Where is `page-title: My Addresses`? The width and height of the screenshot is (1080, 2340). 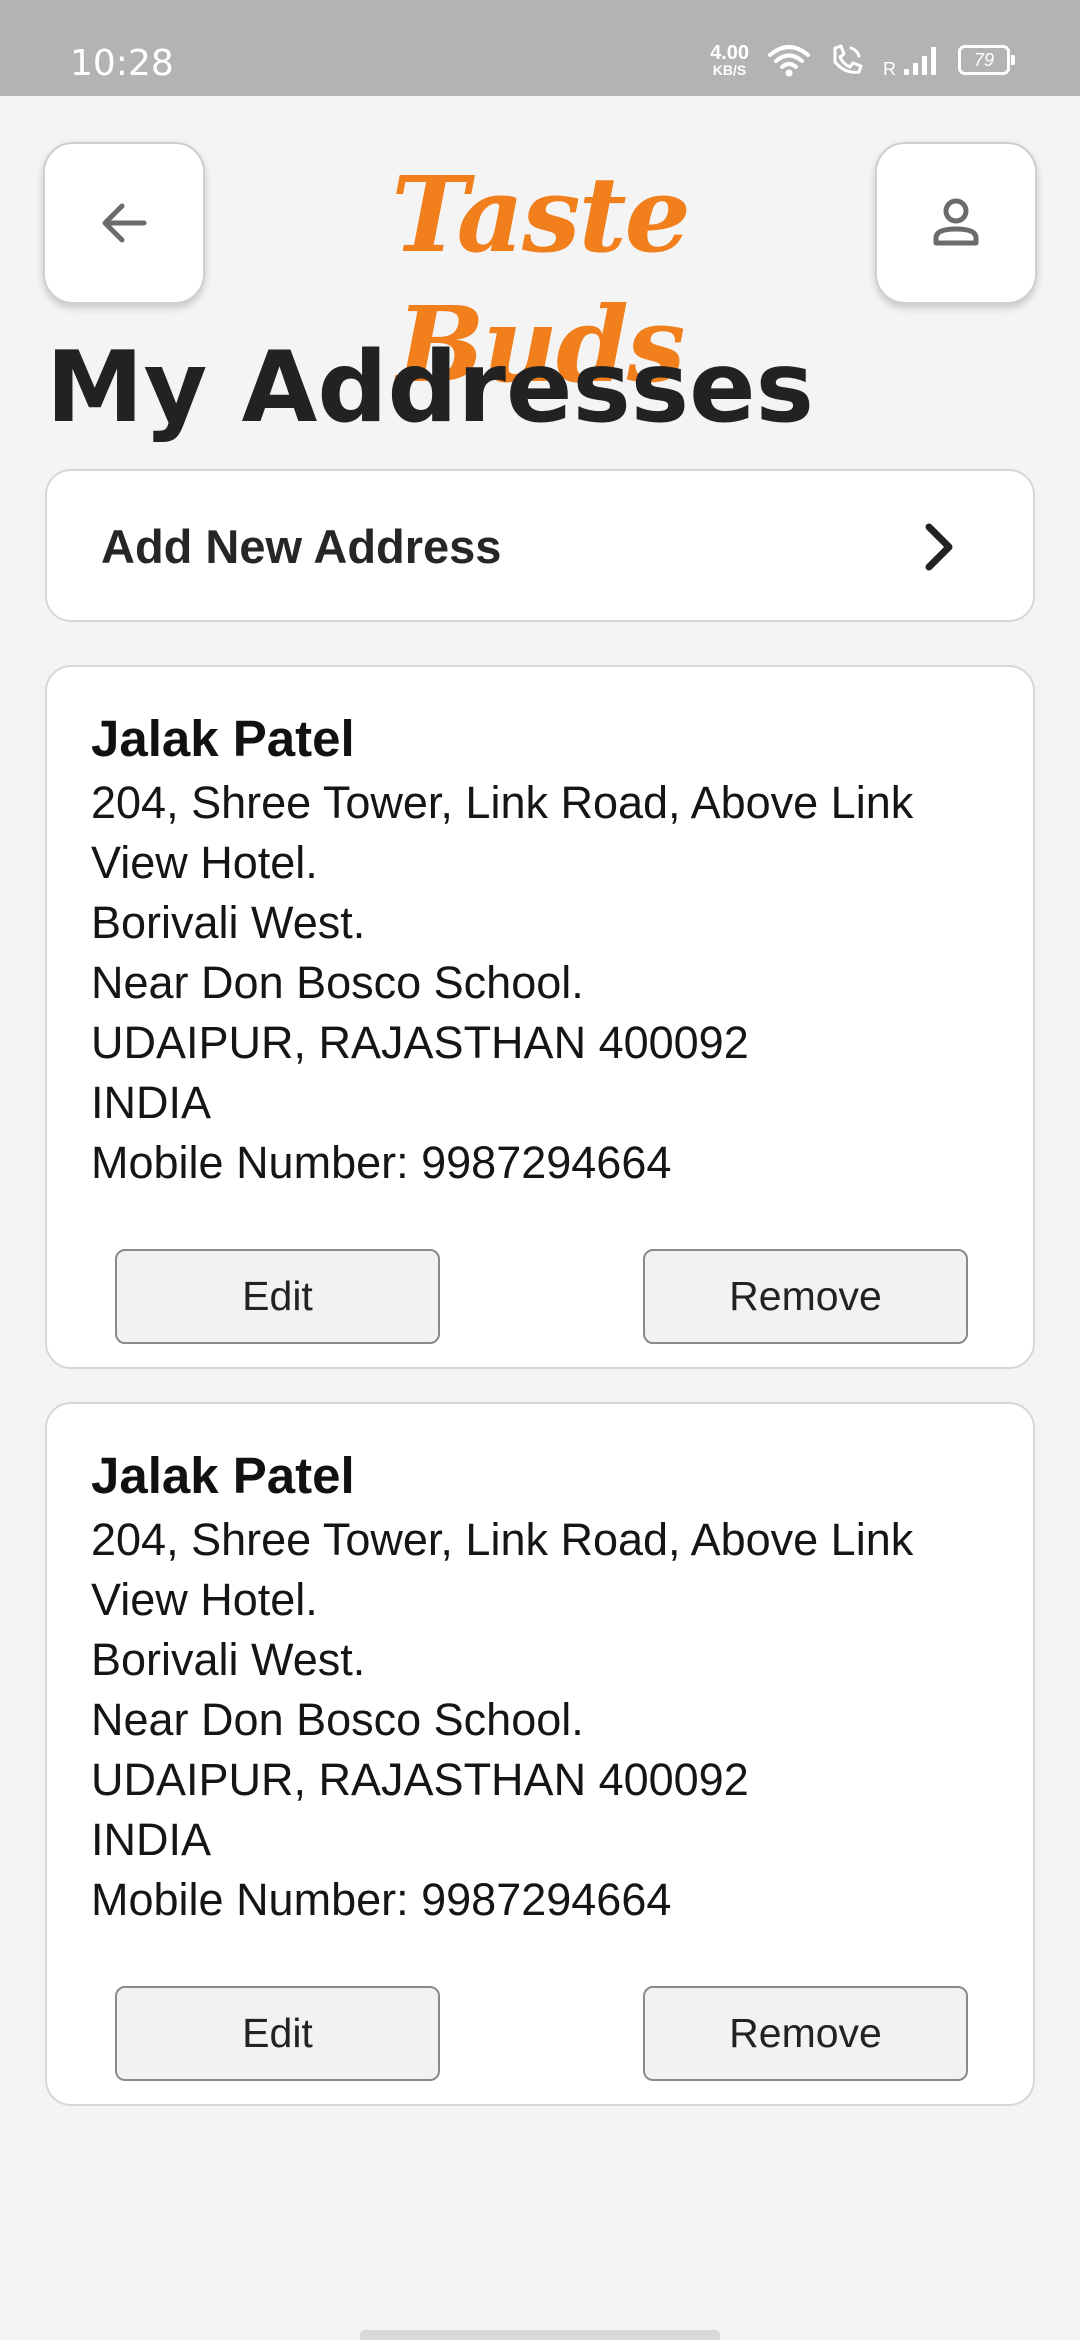
page-title: My Addresses is located at coordinates (430, 388).